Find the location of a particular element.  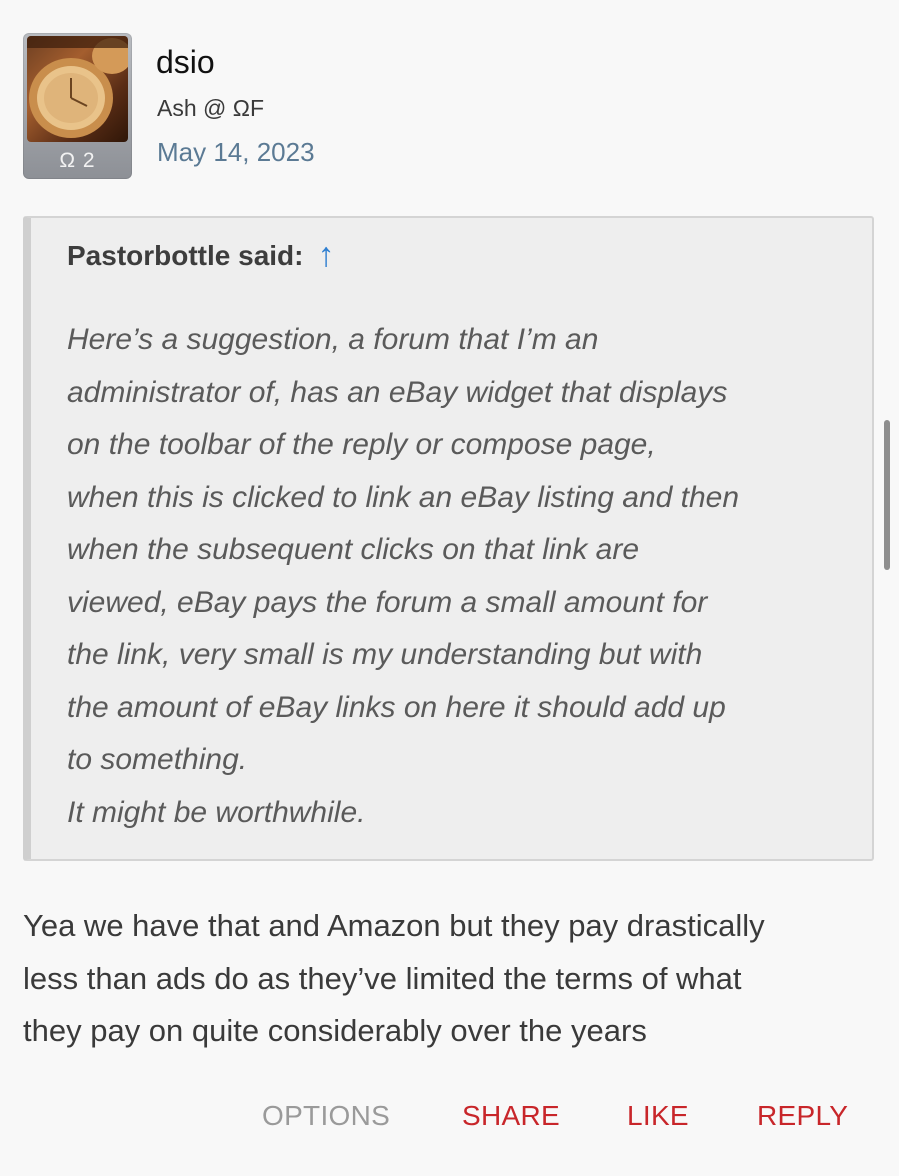

quote-attribution: Pastorbottle said: ↑ is located at coordinates (200, 255).